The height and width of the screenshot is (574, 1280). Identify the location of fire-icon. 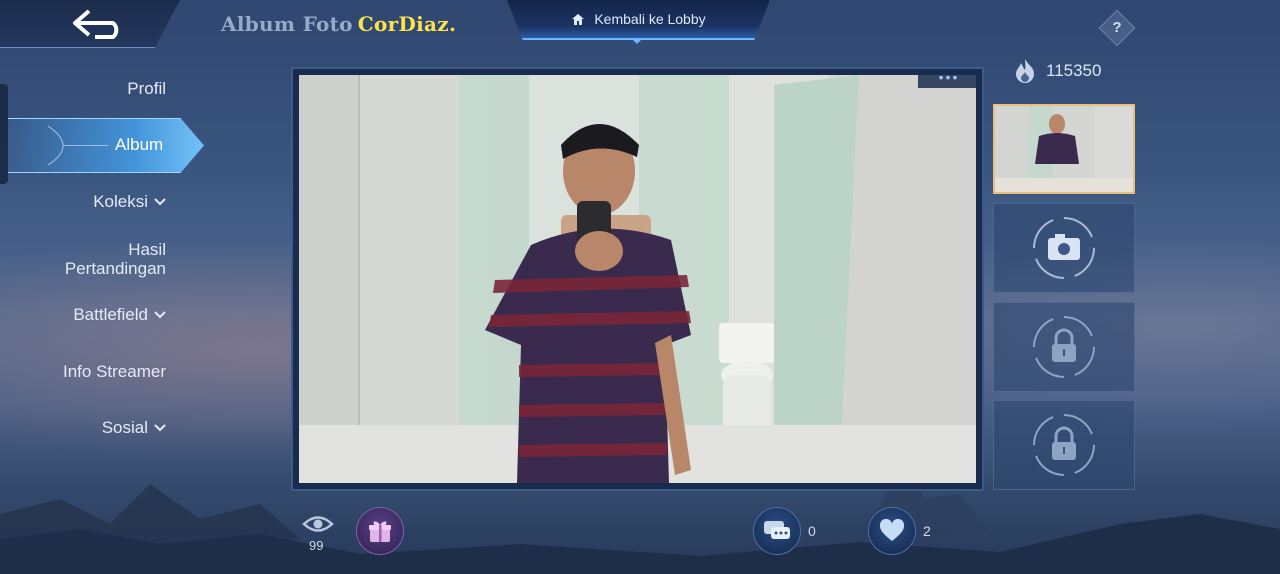
(1025, 71).